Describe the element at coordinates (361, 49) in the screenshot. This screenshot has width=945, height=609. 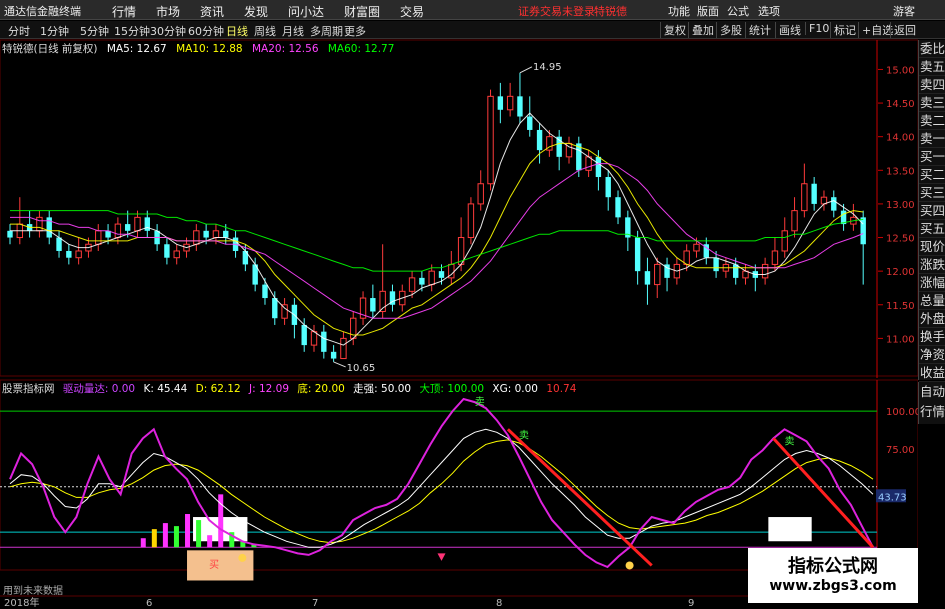
I see `legend-ma60: MA60: 12.77` at that location.